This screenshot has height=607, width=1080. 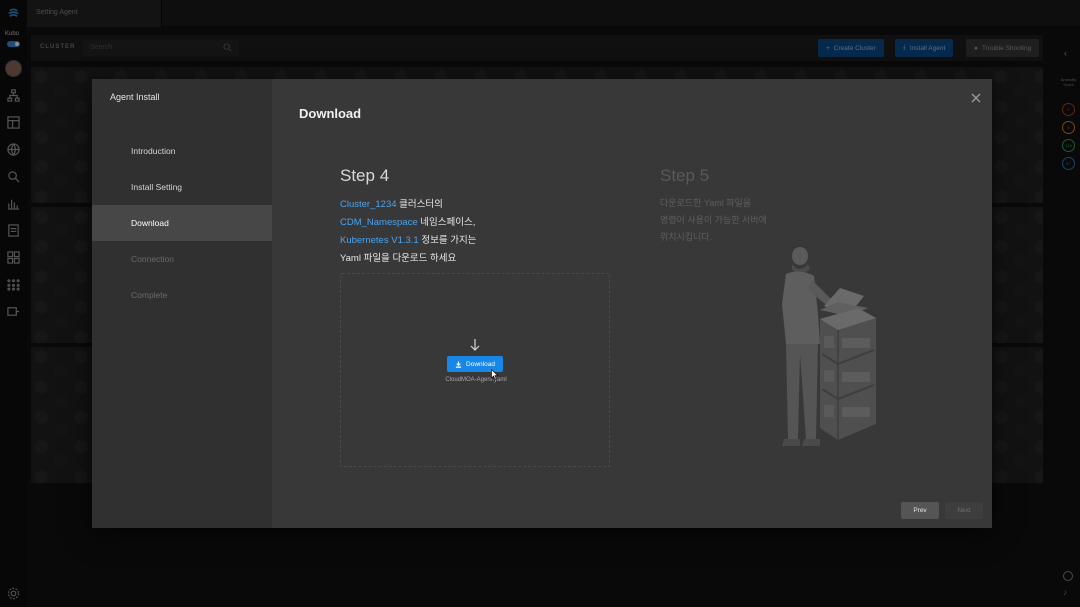 I want to click on step-connection: Connection, so click(x=182, y=259).